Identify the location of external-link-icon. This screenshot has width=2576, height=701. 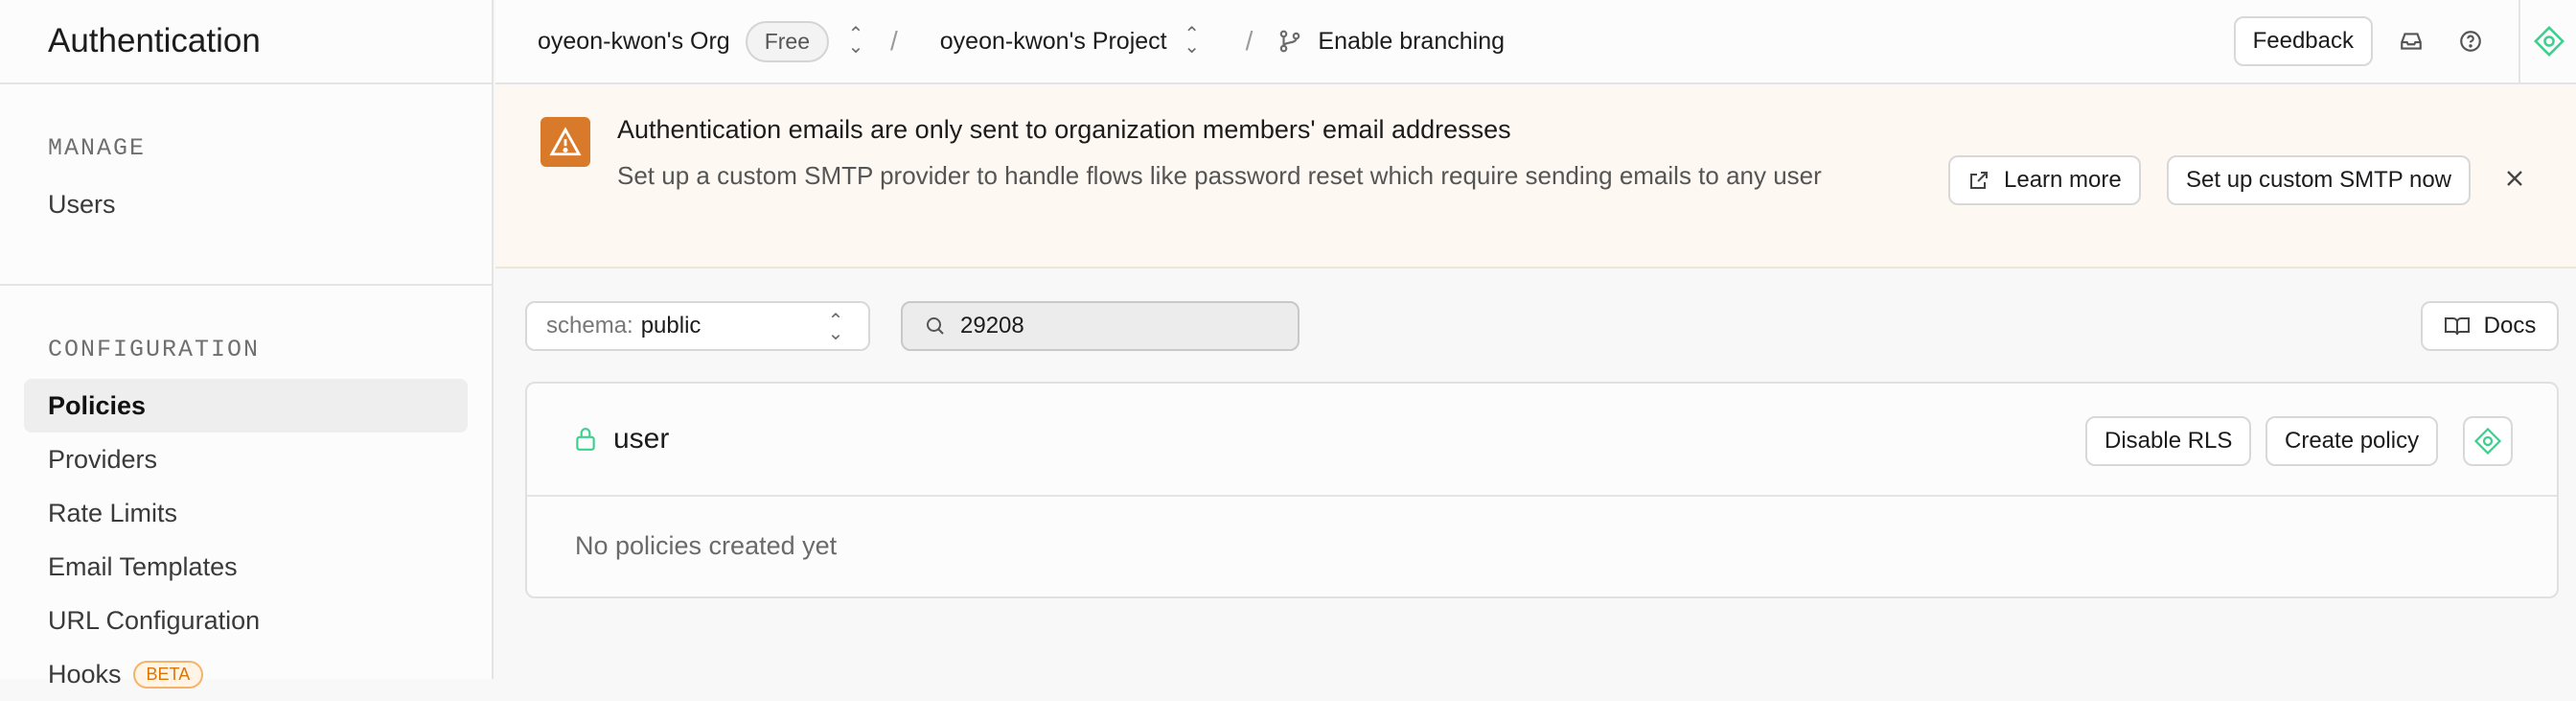
(1978, 180).